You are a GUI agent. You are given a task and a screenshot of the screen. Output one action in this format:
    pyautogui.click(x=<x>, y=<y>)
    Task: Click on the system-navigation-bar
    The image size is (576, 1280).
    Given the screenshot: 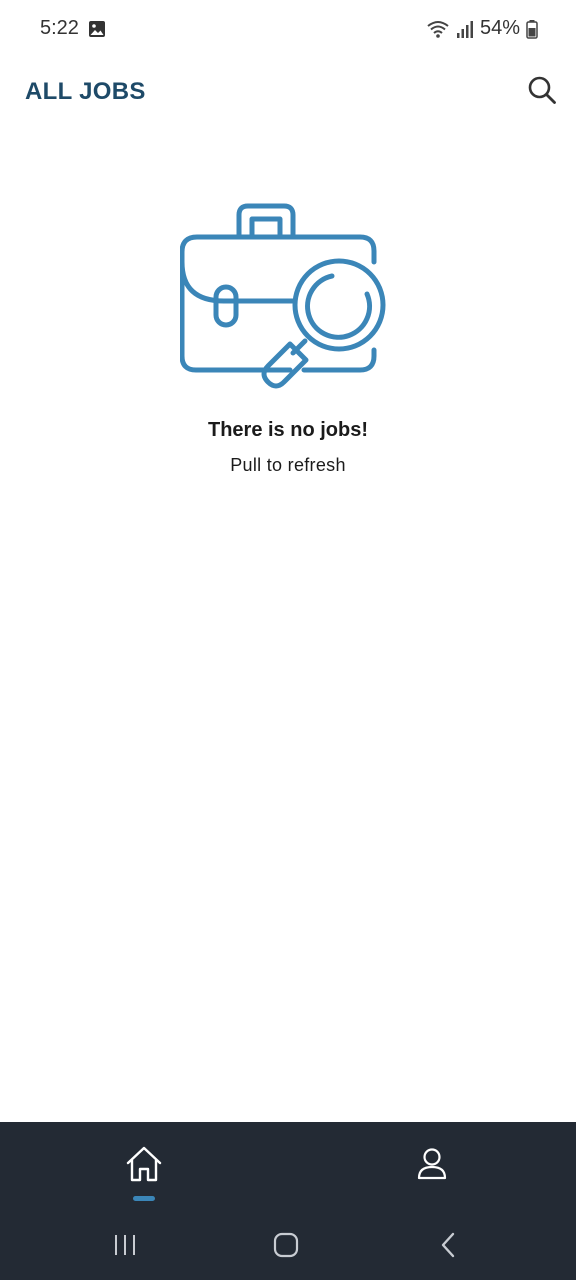 What is the action you would take?
    pyautogui.click(x=288, y=1245)
    